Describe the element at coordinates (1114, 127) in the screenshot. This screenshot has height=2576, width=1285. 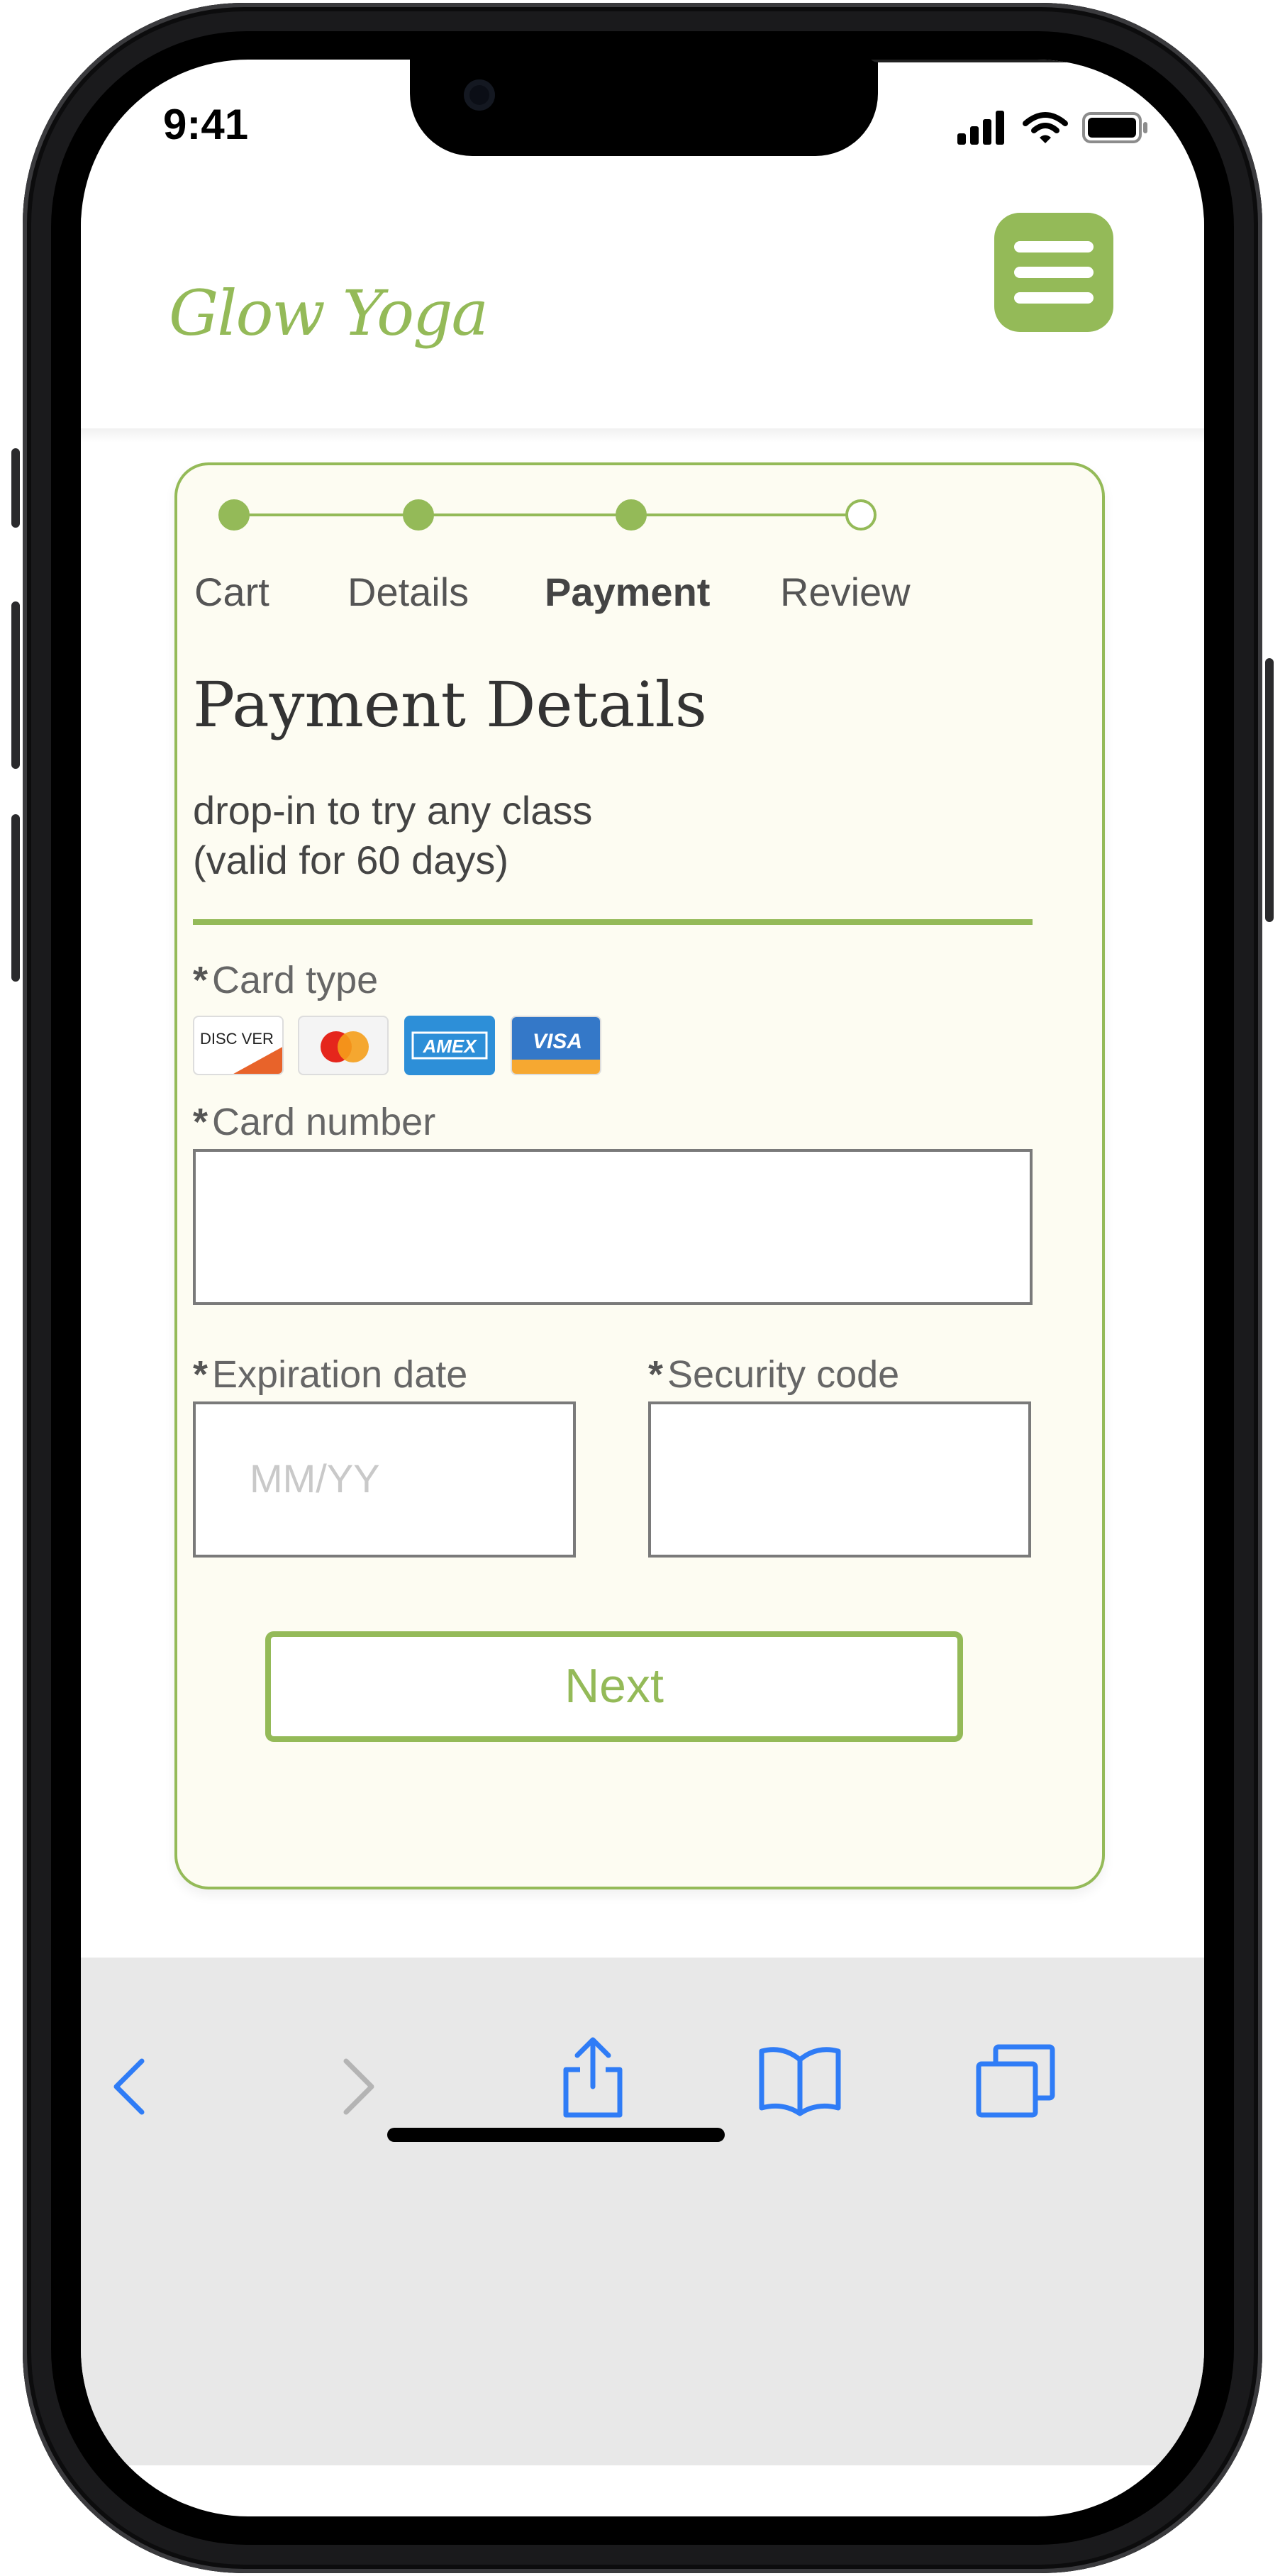
I see `battery-icon` at that location.